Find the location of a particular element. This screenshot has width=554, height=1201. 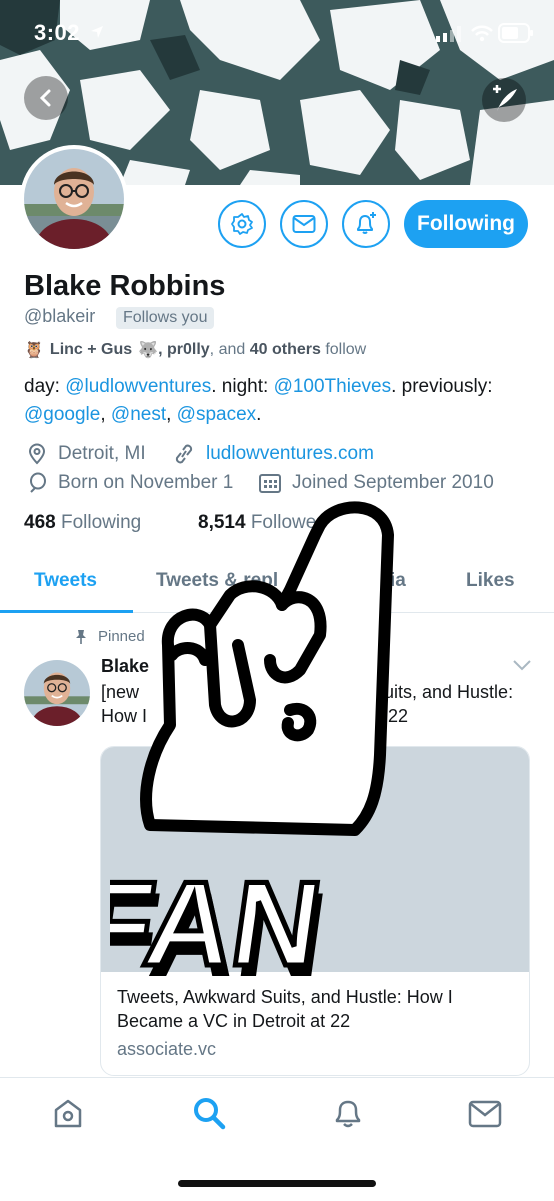

location-arrow-icon is located at coordinates (97, 32).